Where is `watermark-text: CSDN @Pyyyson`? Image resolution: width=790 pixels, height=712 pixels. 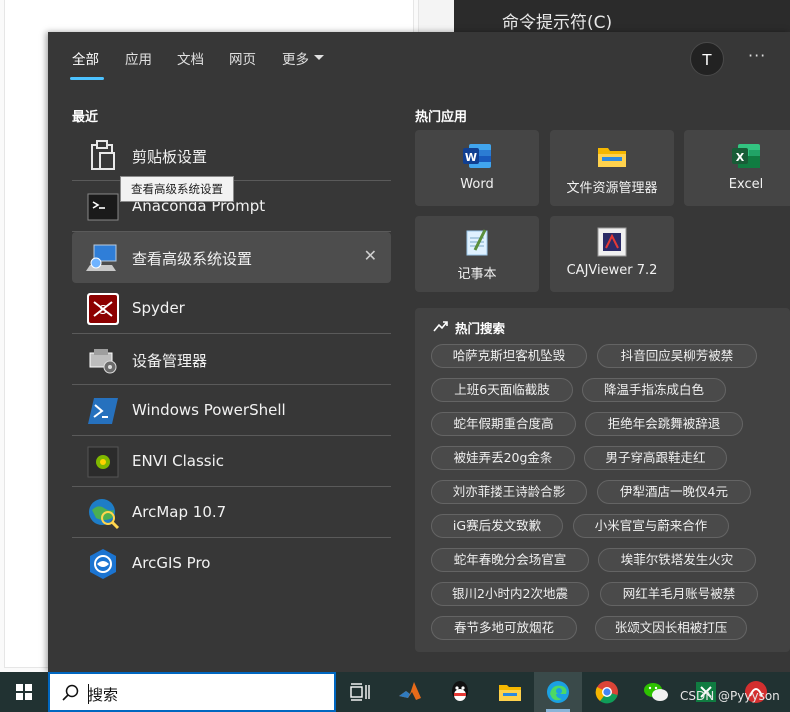 watermark-text: CSDN @Pyyyson is located at coordinates (730, 696).